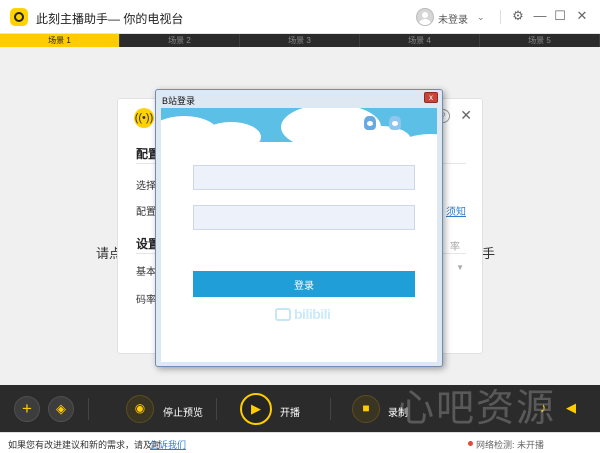  I want to click on config-row-label: 配置, so click(146, 212).